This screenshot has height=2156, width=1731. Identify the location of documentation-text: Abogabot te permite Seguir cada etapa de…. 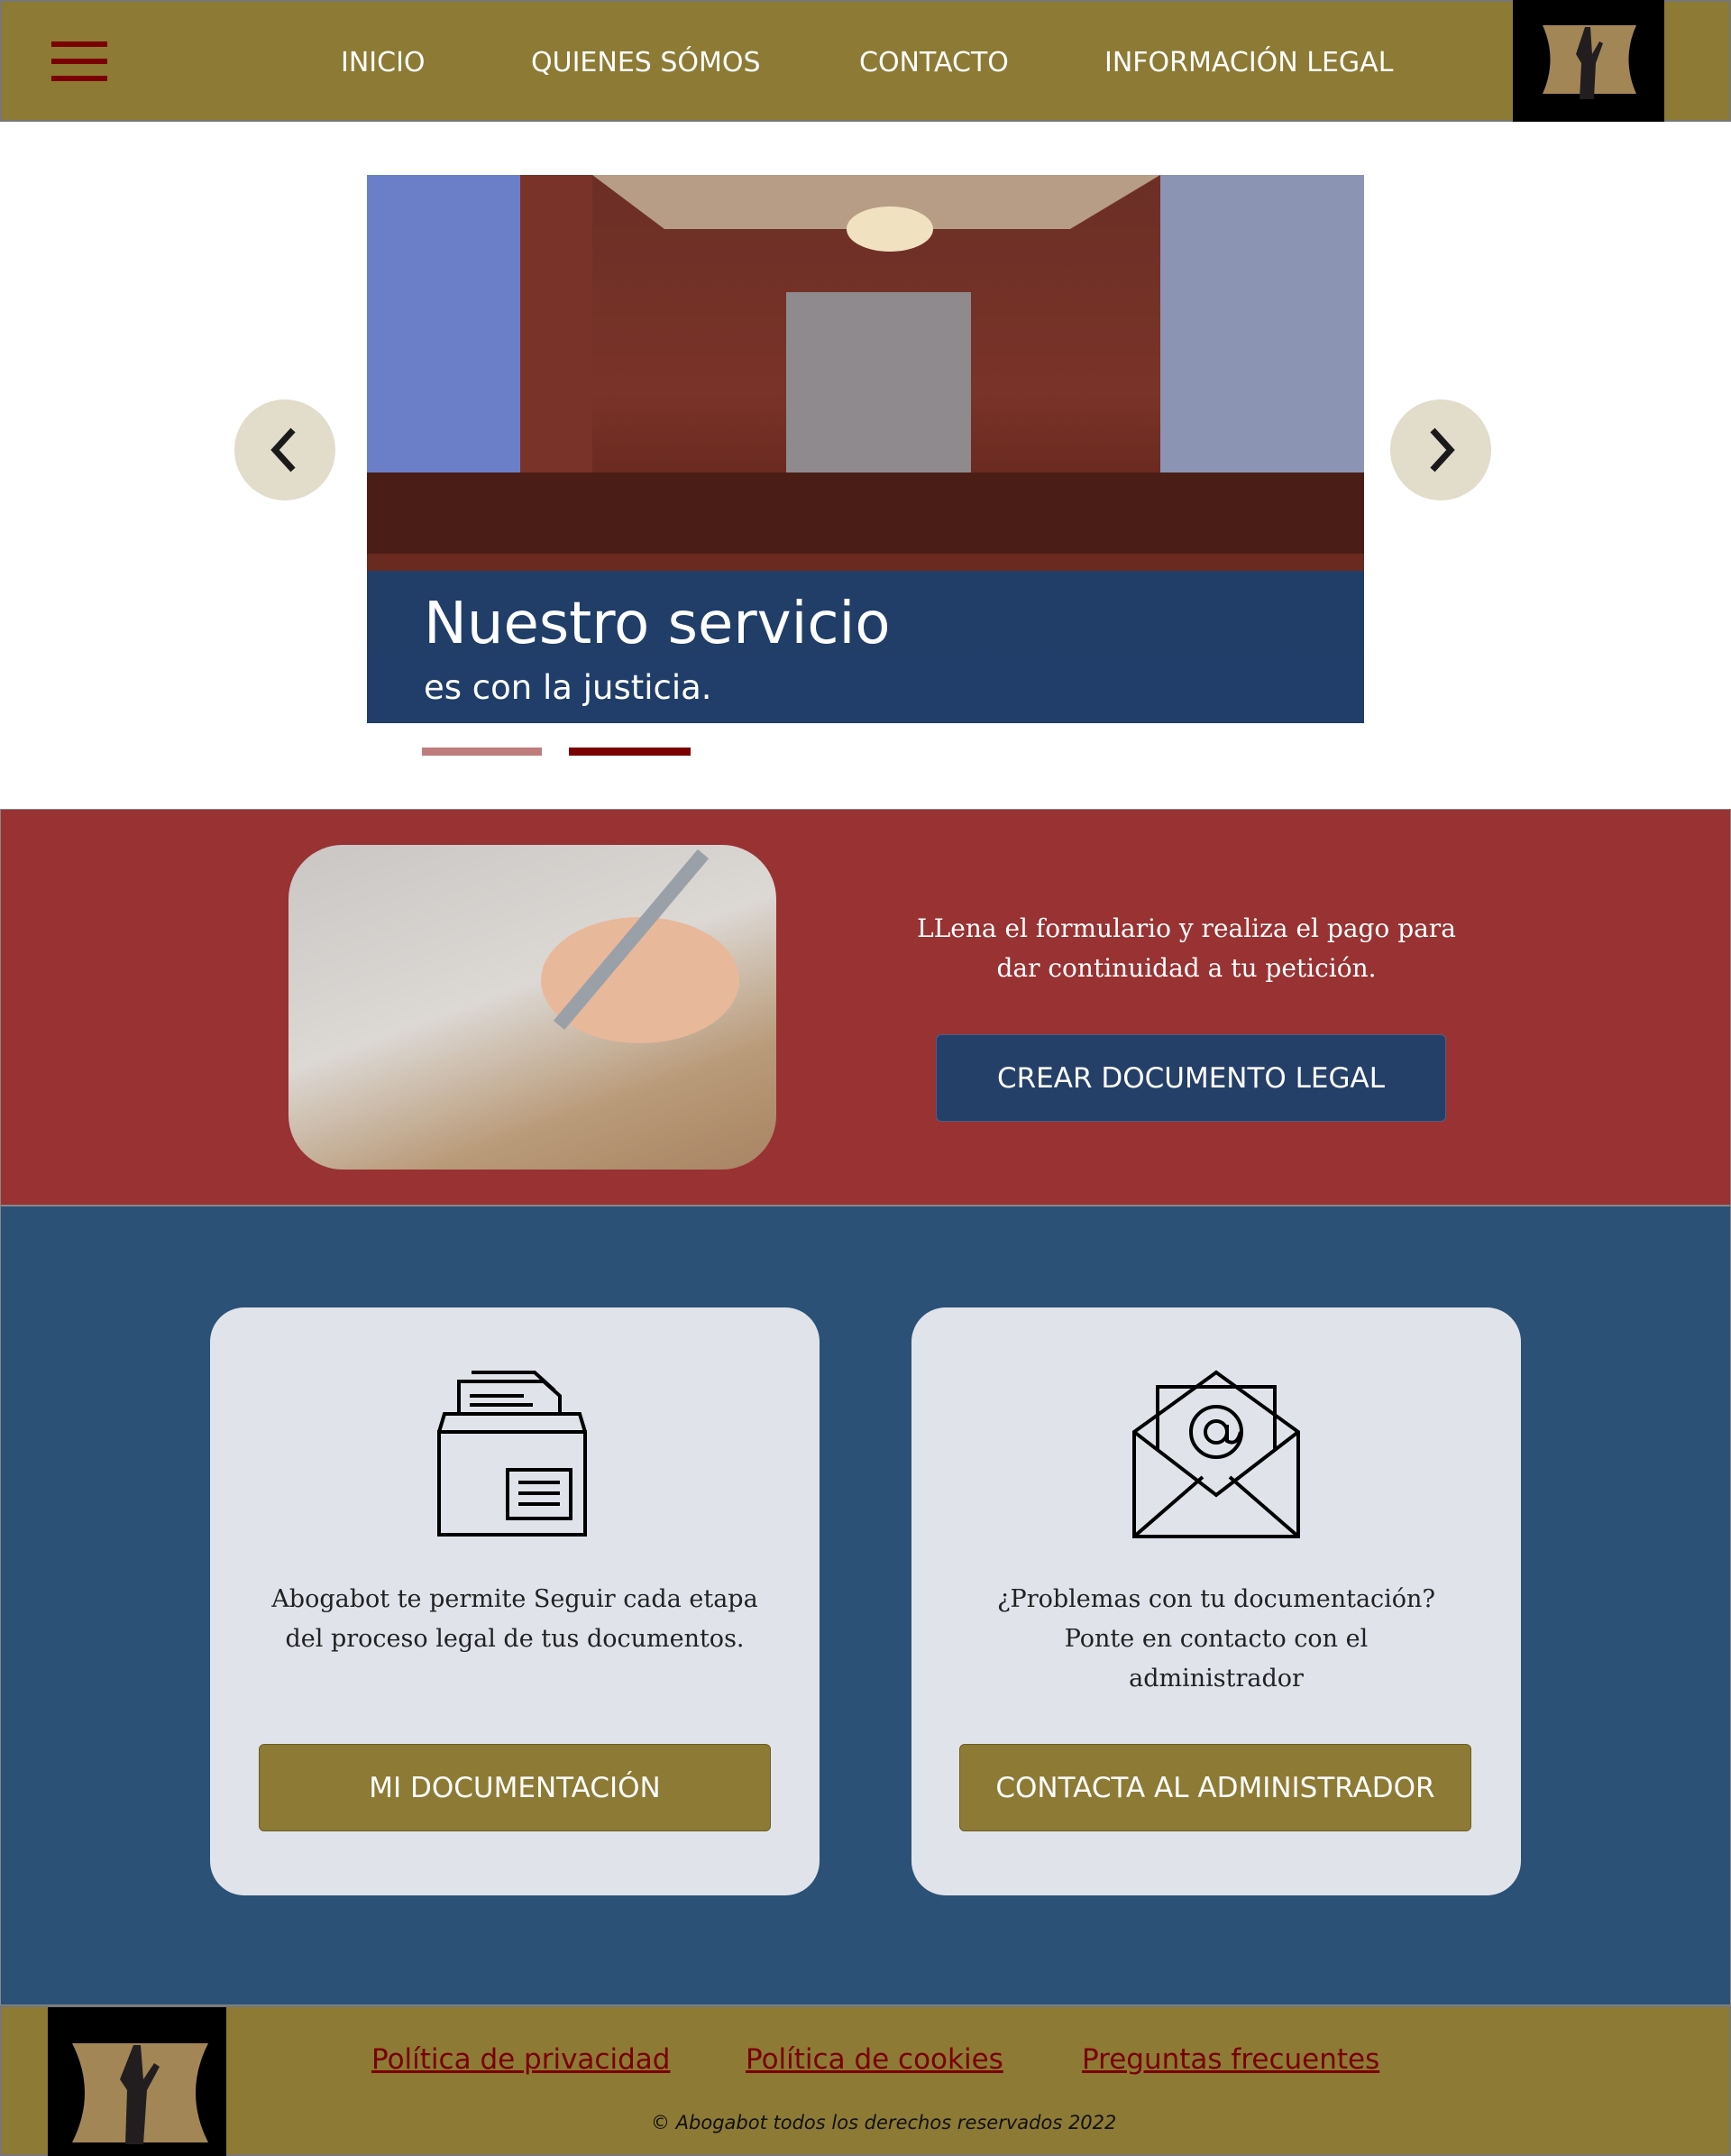
(515, 1619).